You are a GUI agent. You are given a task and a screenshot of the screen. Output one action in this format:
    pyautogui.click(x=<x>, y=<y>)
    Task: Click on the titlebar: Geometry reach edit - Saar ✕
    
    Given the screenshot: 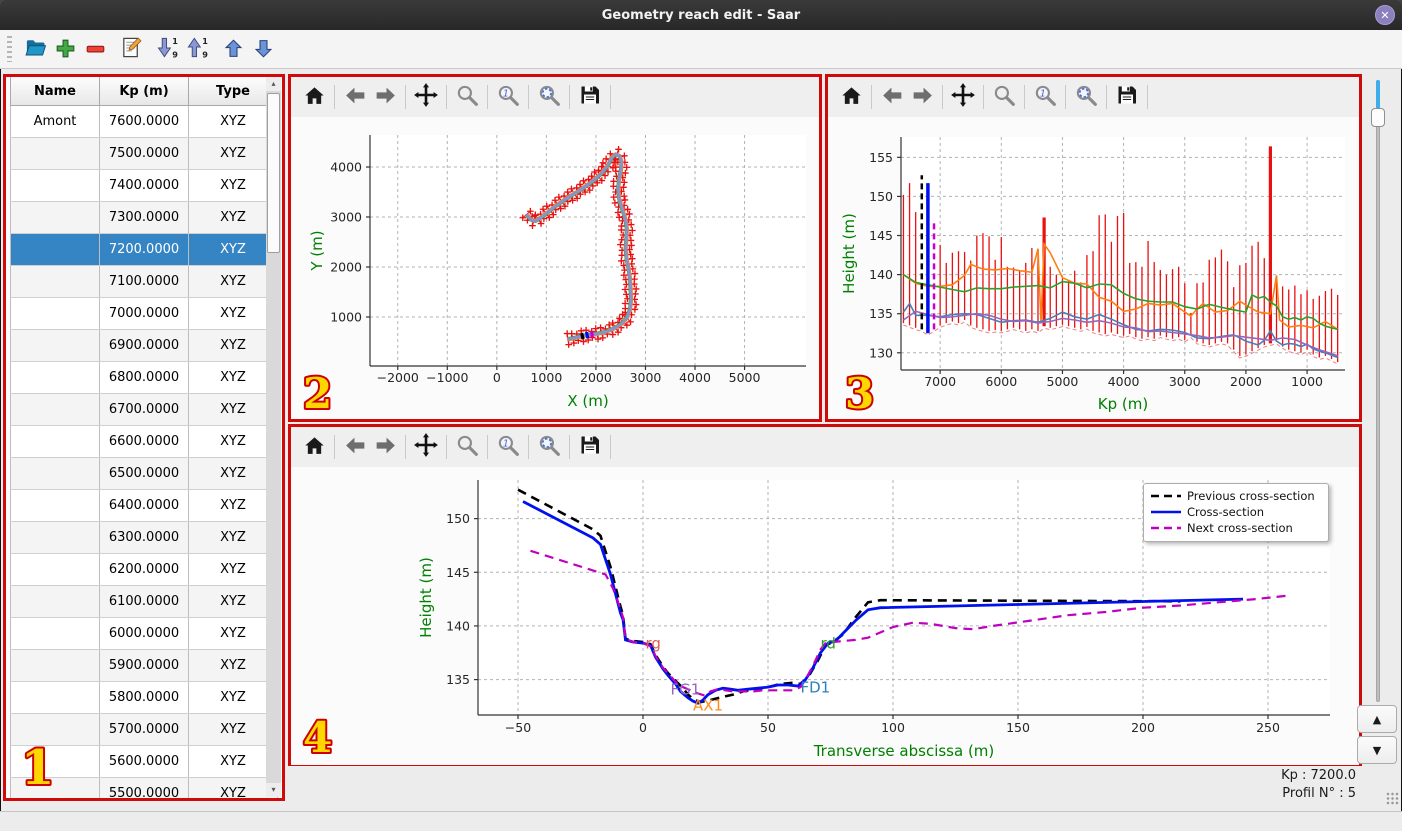 What is the action you would take?
    pyautogui.click(x=701, y=15)
    